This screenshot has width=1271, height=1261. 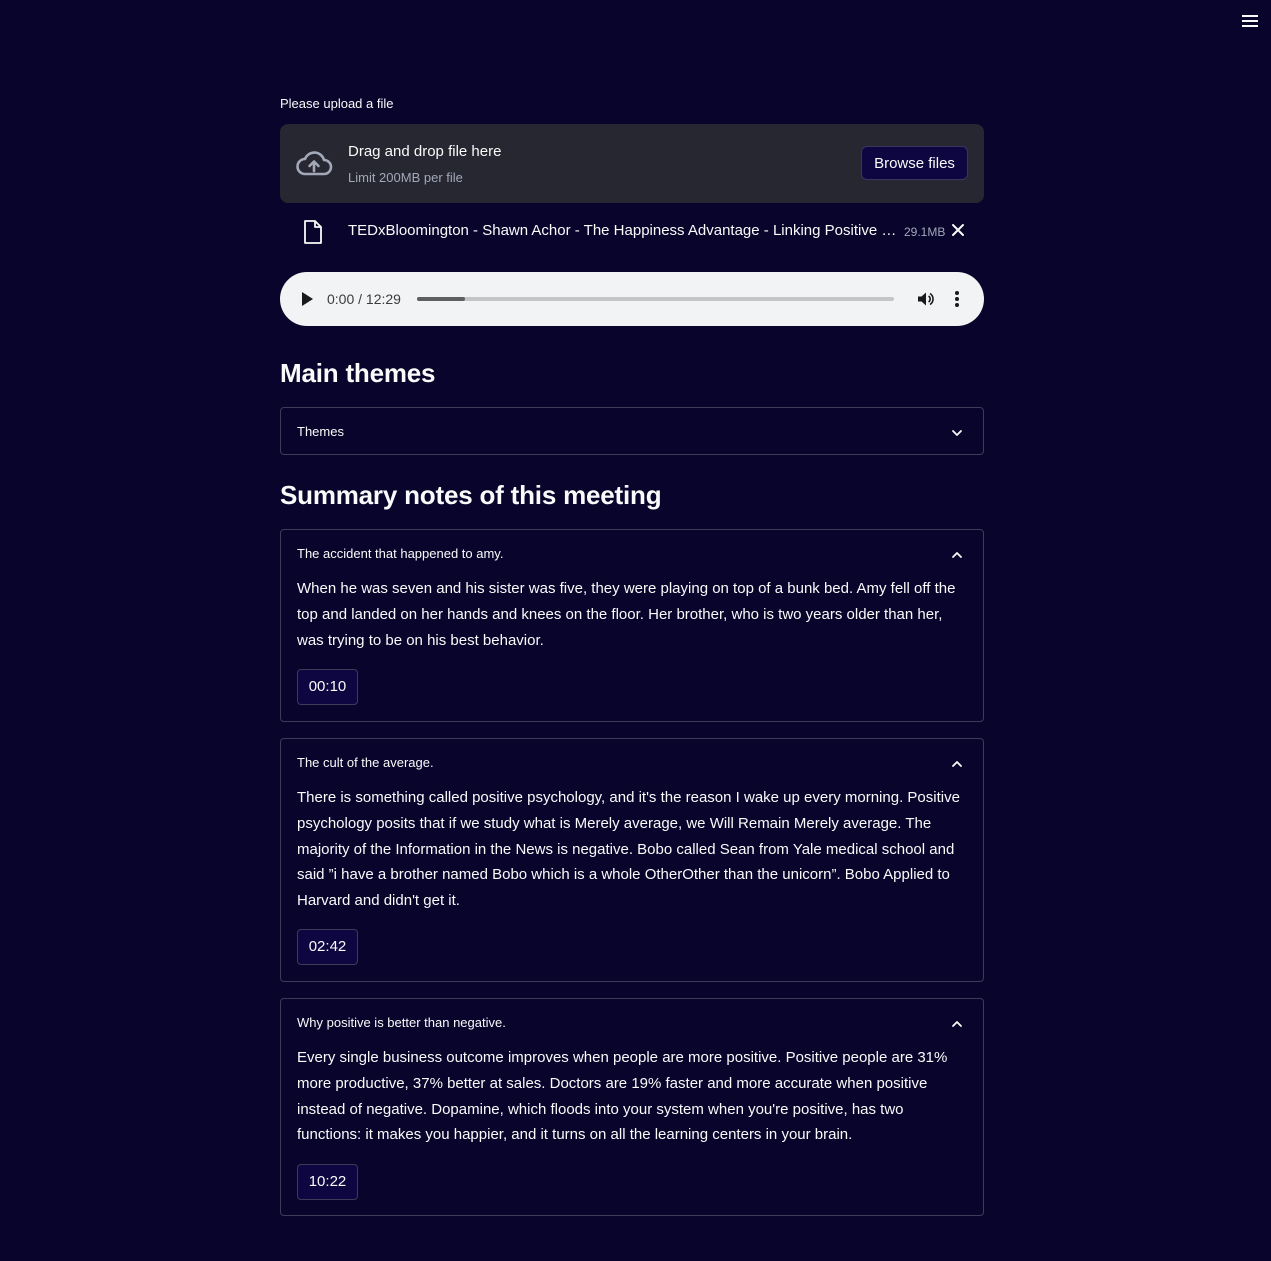 I want to click on hamburger-menu-icon, so click(x=1250, y=21).